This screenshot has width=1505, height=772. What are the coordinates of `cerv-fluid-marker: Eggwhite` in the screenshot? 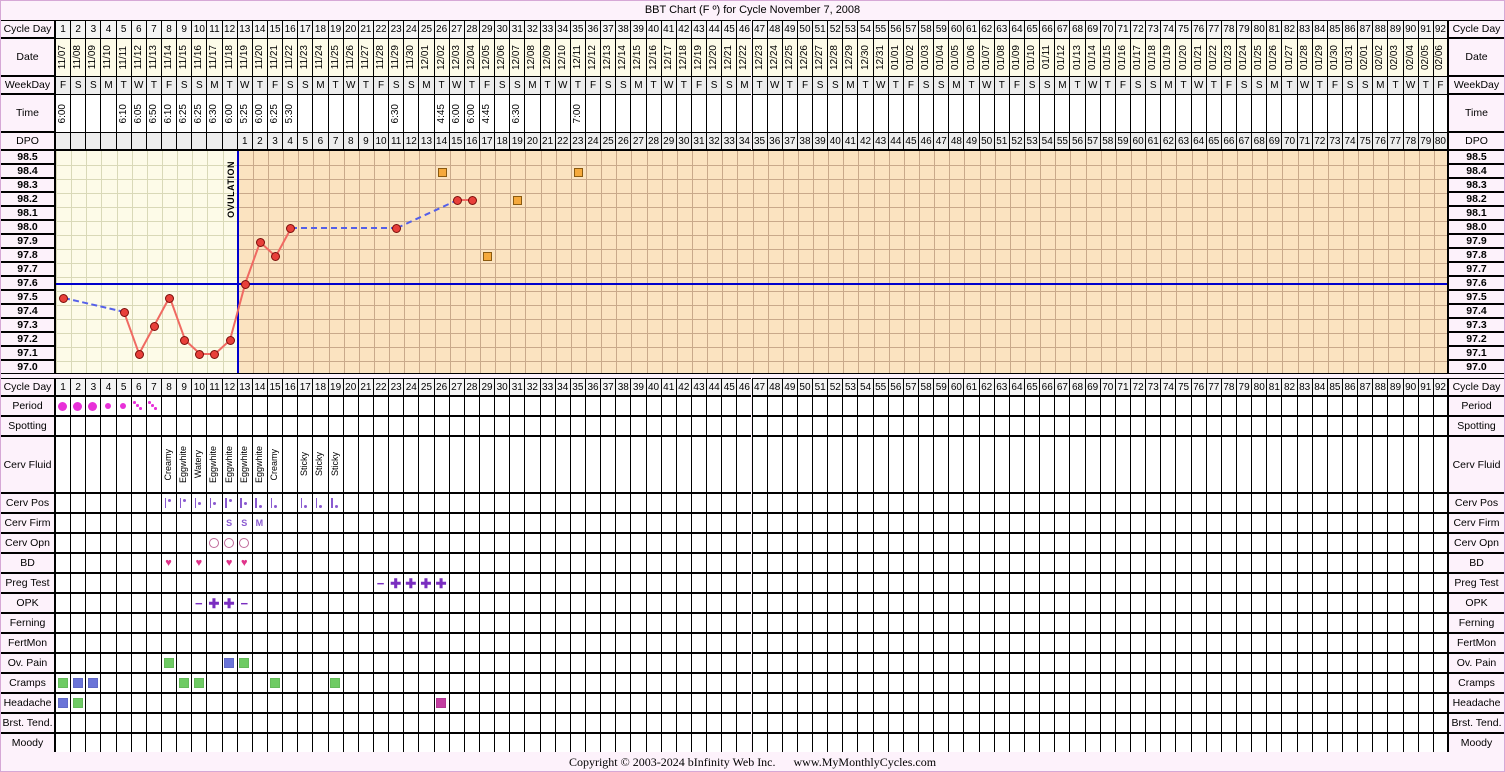 It's located at (183, 464).